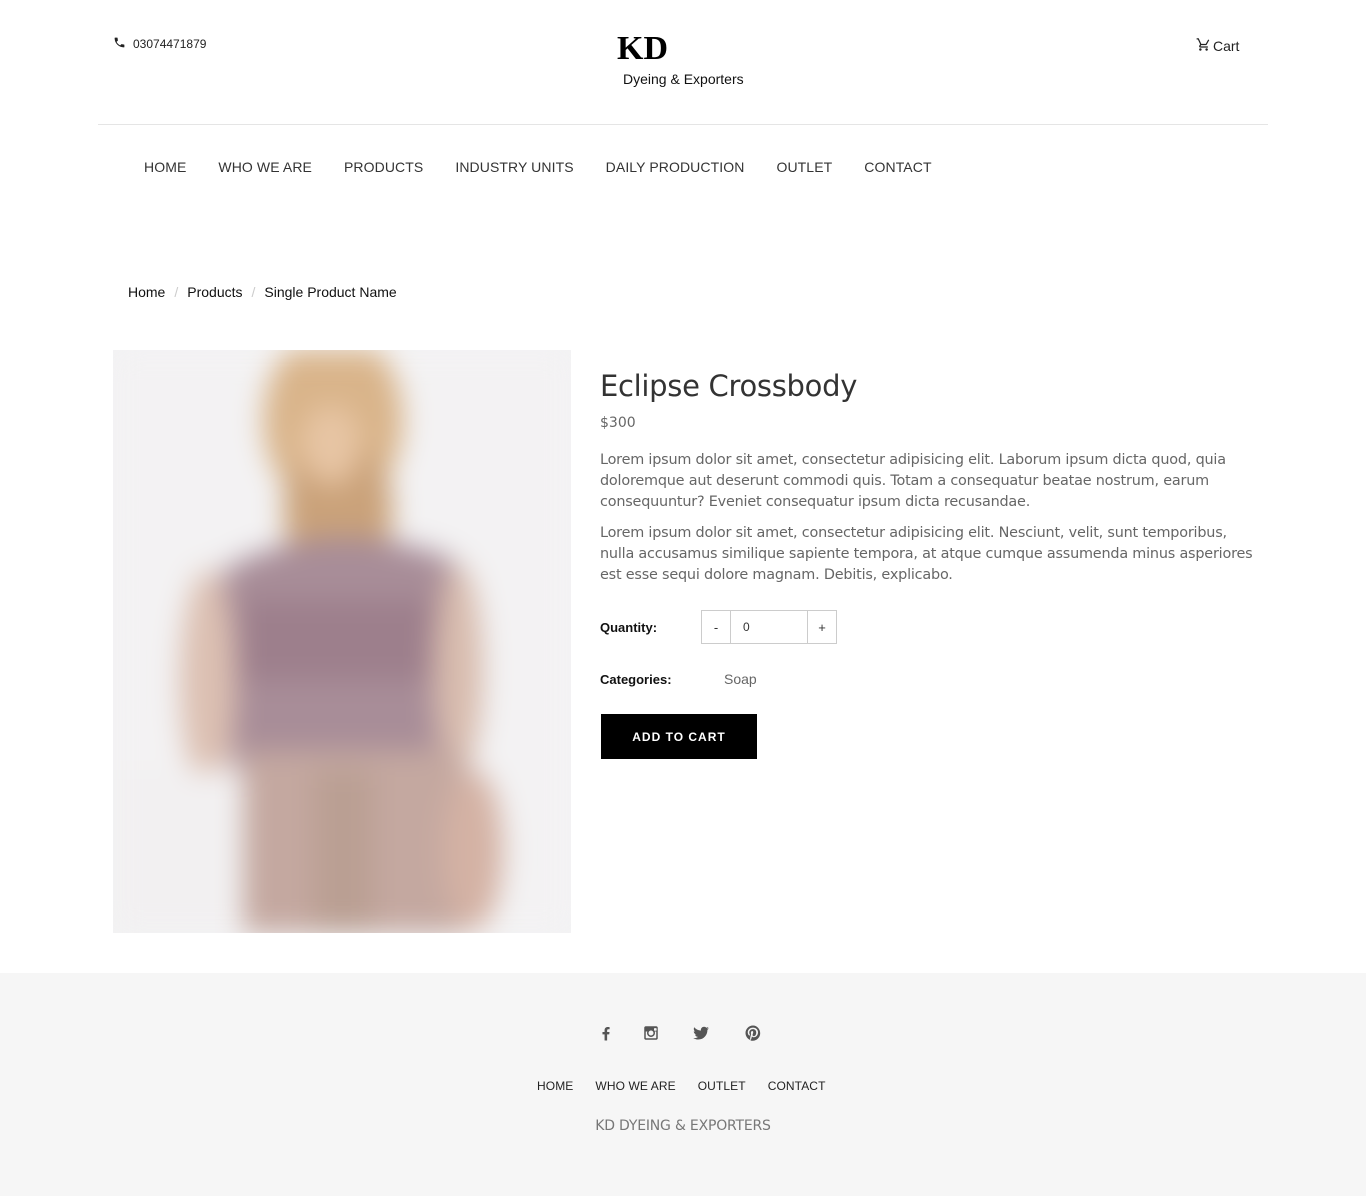 The height and width of the screenshot is (1196, 1366). Describe the element at coordinates (165, 167) in the screenshot. I see `nav-home: HOME` at that location.